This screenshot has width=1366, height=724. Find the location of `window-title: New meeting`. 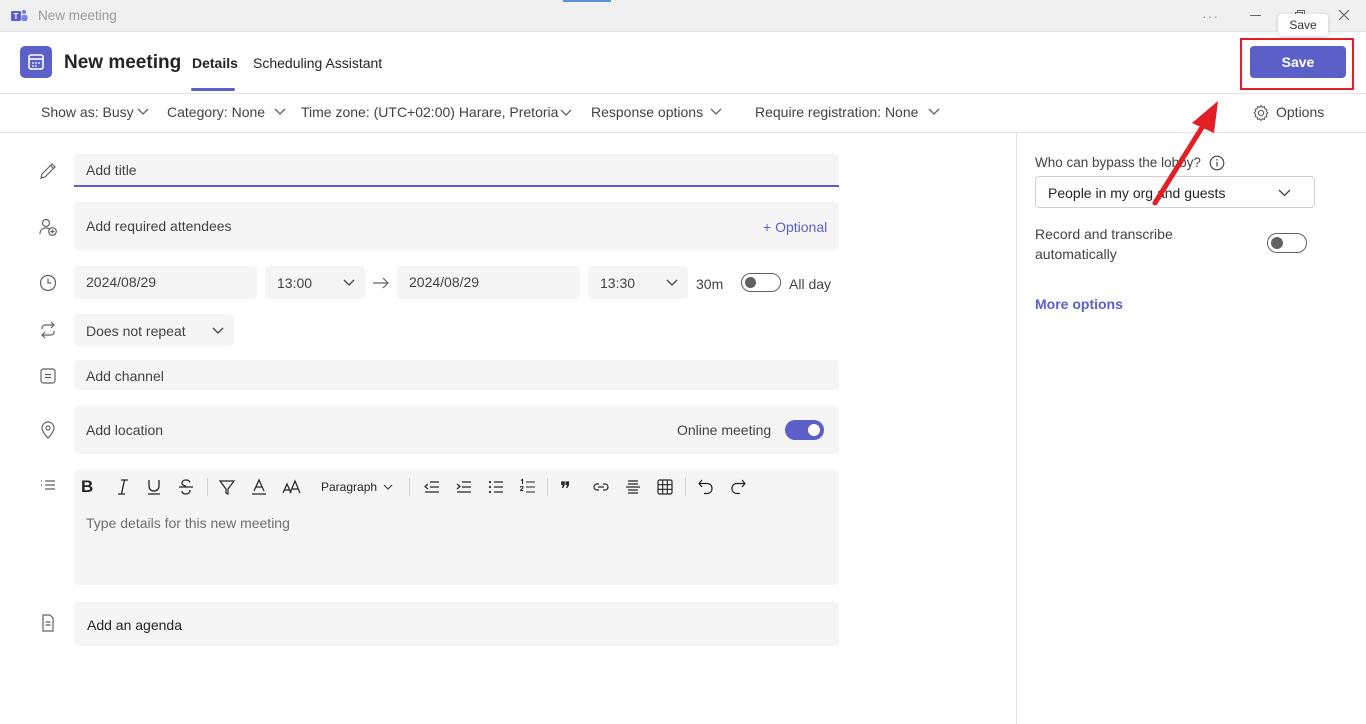

window-title: New meeting is located at coordinates (77, 15).